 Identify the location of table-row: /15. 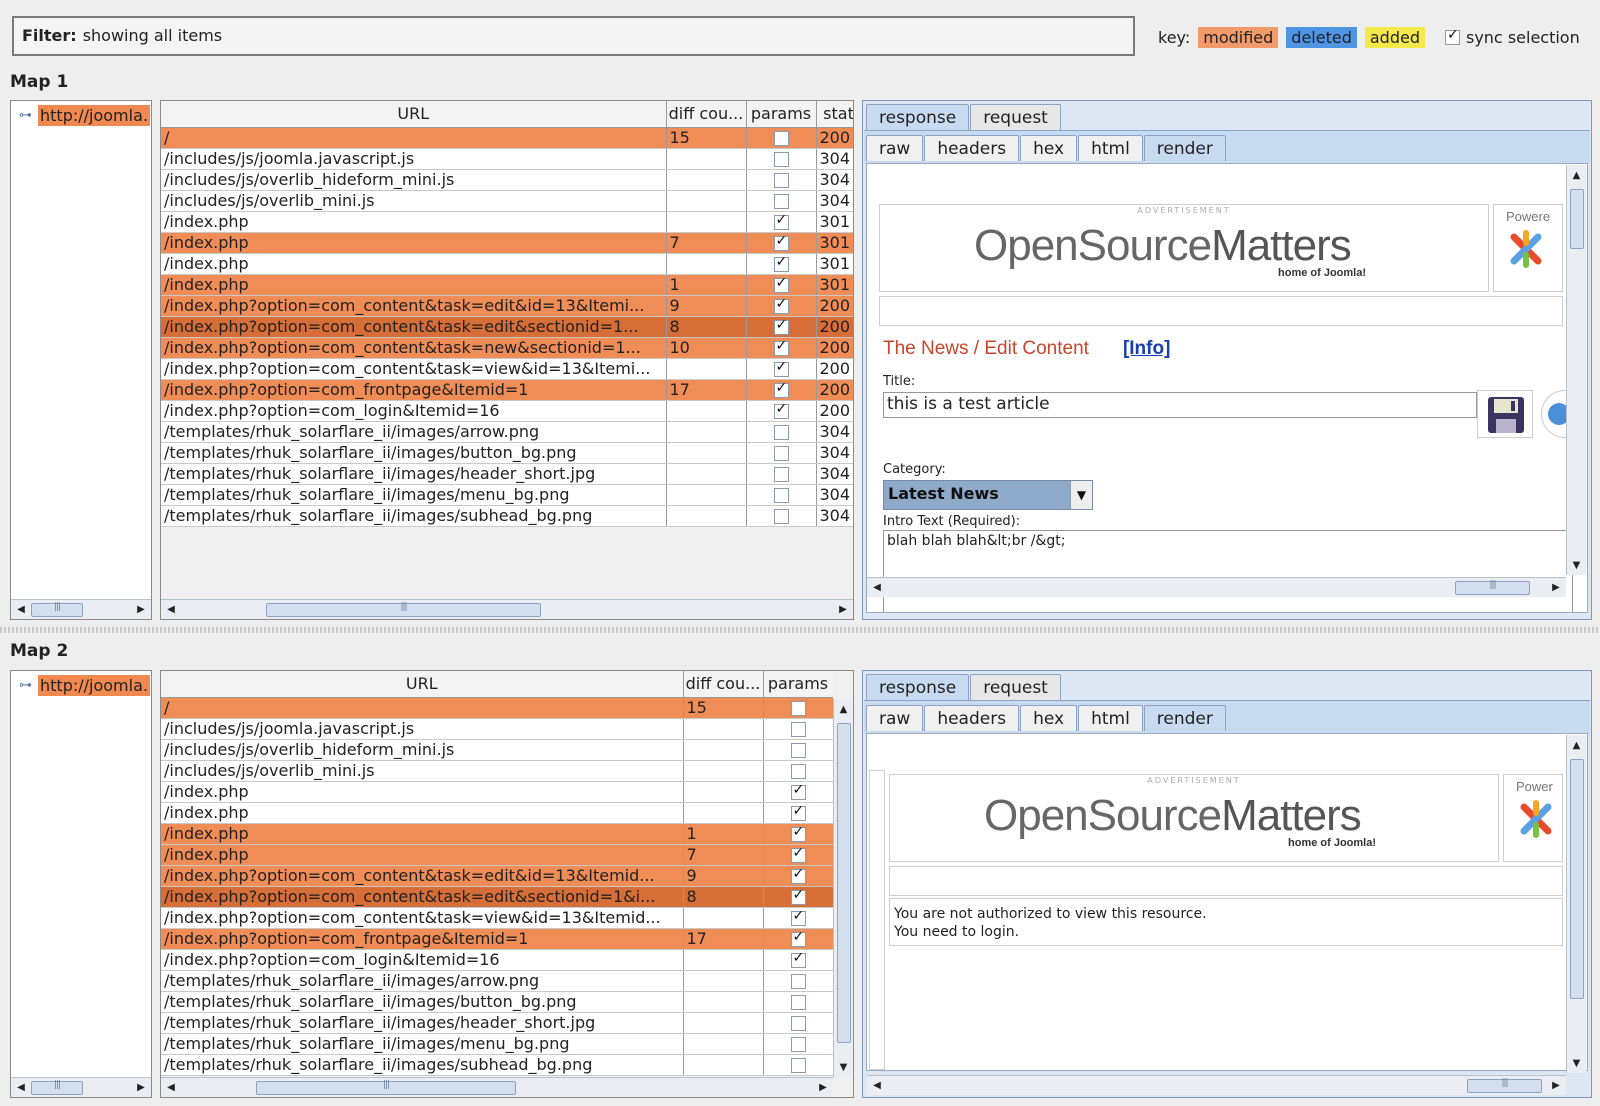
(497, 708).